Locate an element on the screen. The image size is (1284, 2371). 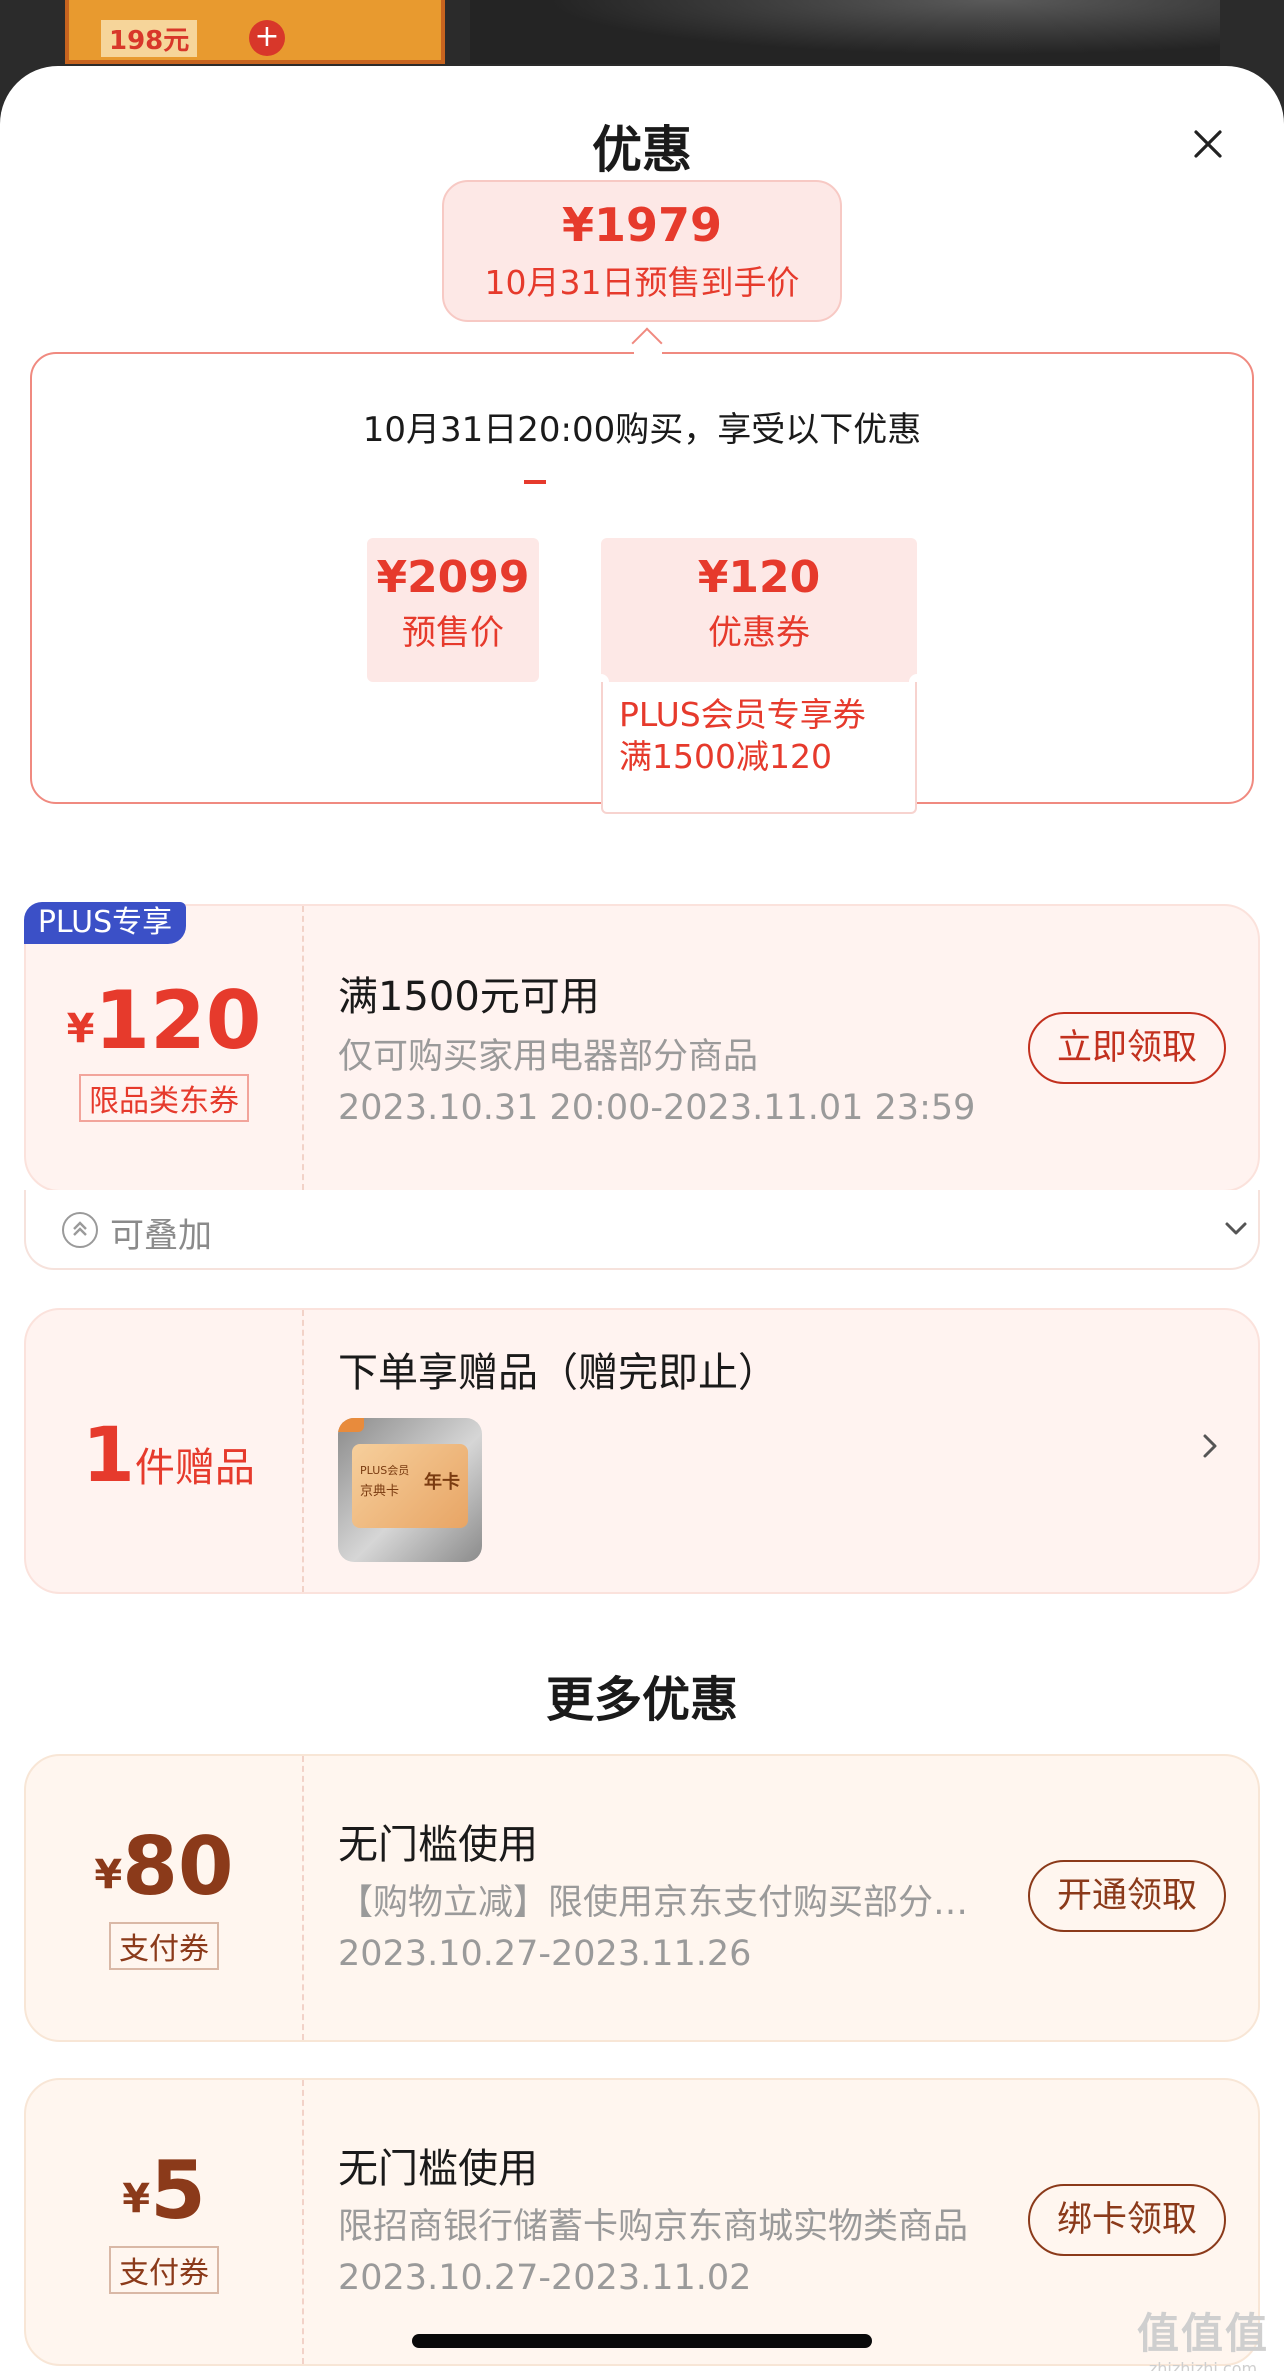
banner-price: 198元 is located at coordinates (149, 38).